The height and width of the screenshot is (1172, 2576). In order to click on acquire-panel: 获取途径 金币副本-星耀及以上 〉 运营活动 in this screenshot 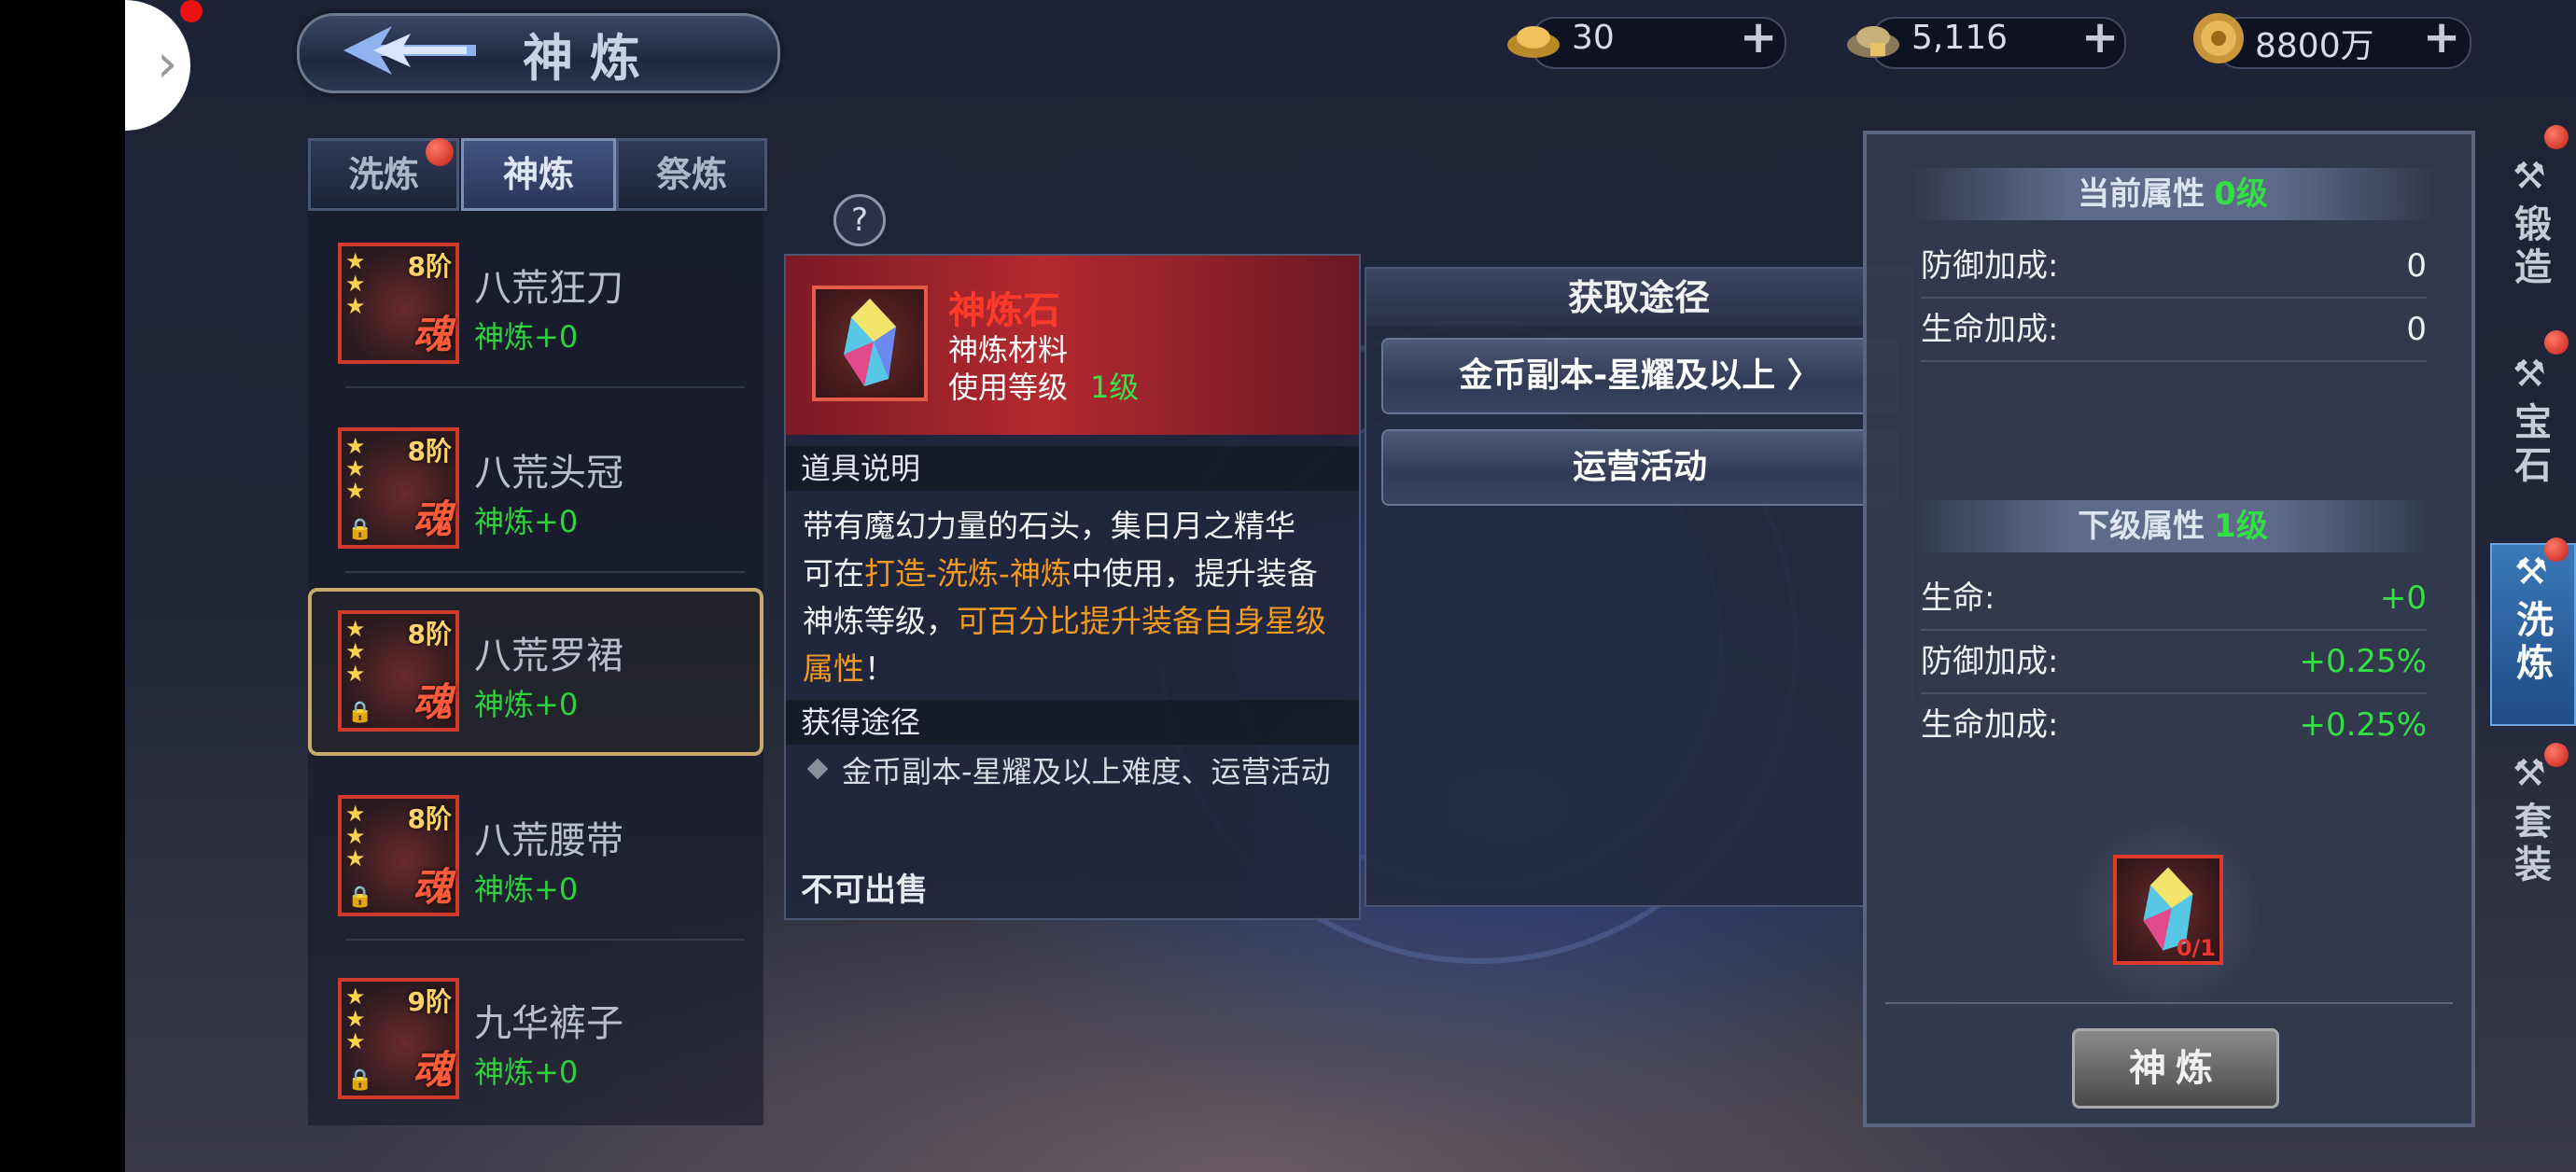, I will do `click(1639, 587)`.